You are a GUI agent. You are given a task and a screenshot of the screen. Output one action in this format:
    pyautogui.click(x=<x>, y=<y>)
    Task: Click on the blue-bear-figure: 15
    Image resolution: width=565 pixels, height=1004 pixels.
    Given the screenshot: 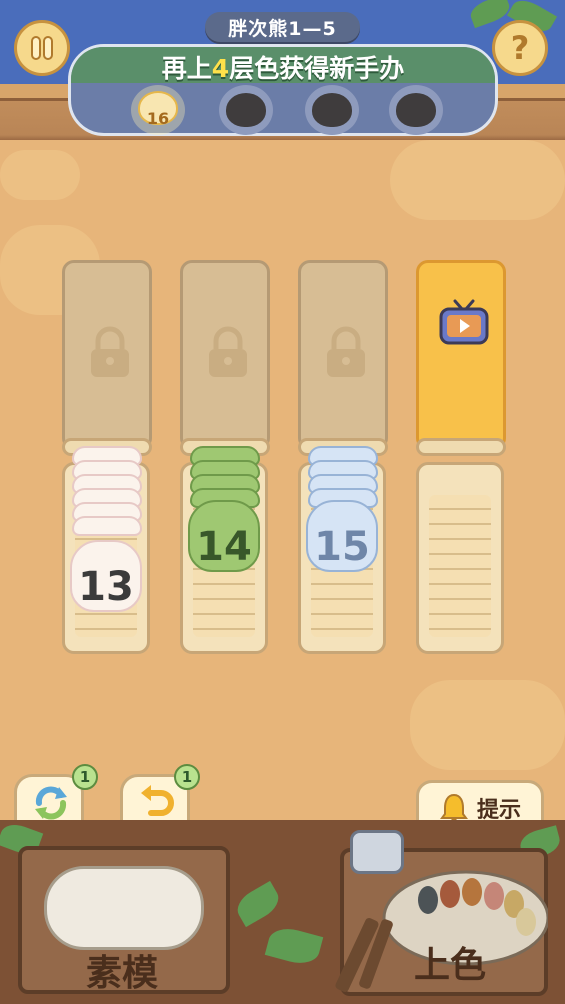 What is the action you would take?
    pyautogui.click(x=342, y=536)
    